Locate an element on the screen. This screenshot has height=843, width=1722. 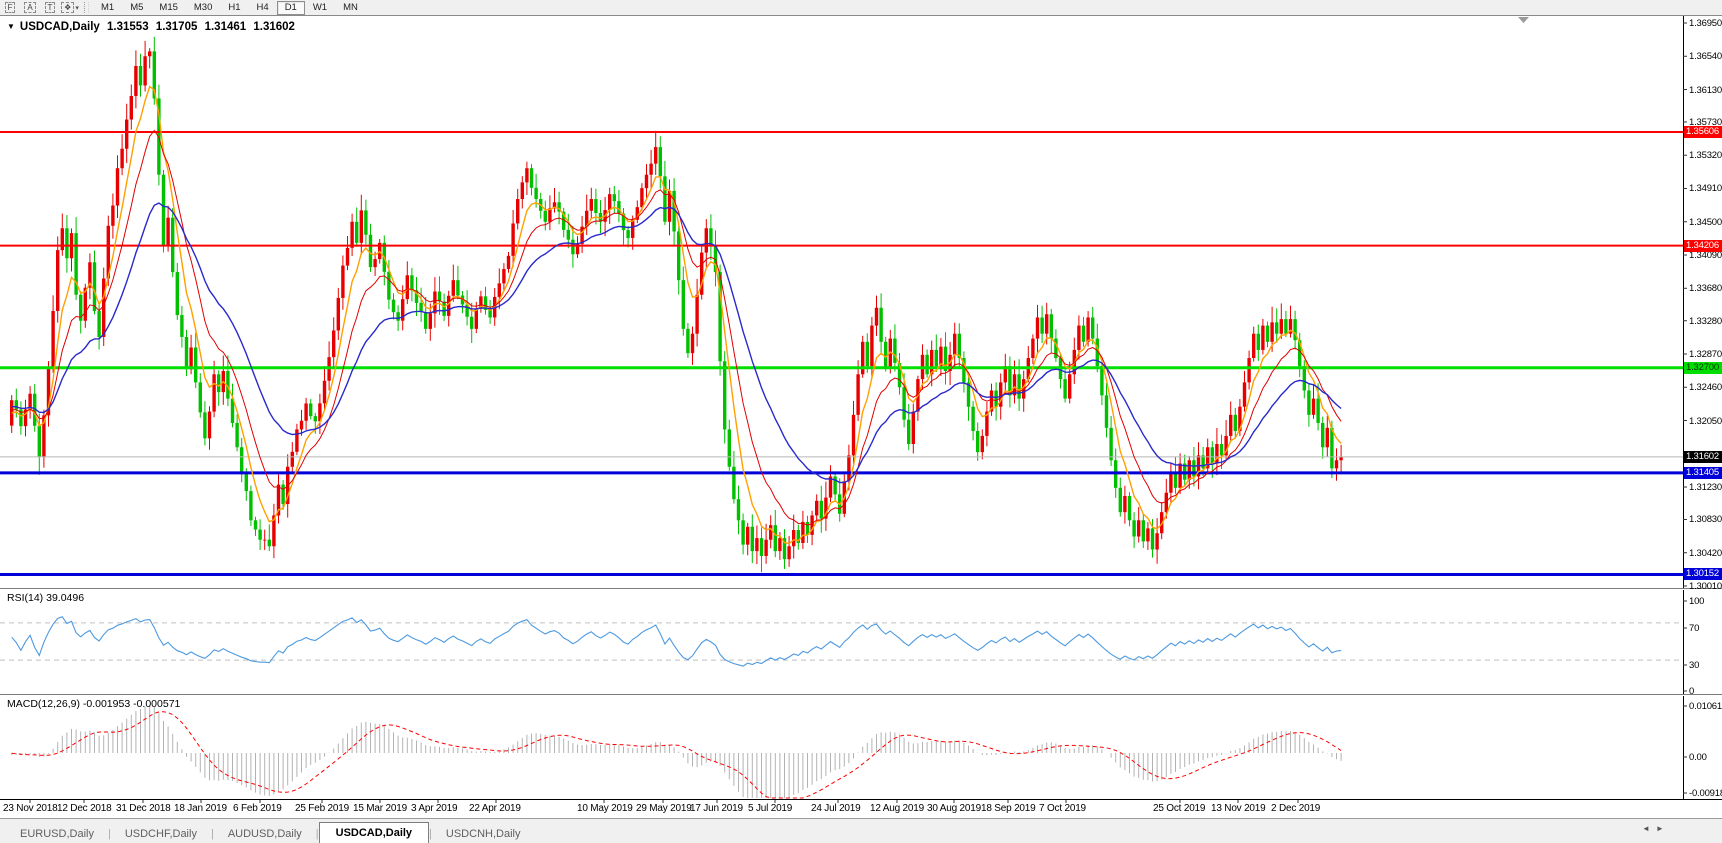
tab-scroll-left-icon: ◄ is located at coordinates (1649, 828).